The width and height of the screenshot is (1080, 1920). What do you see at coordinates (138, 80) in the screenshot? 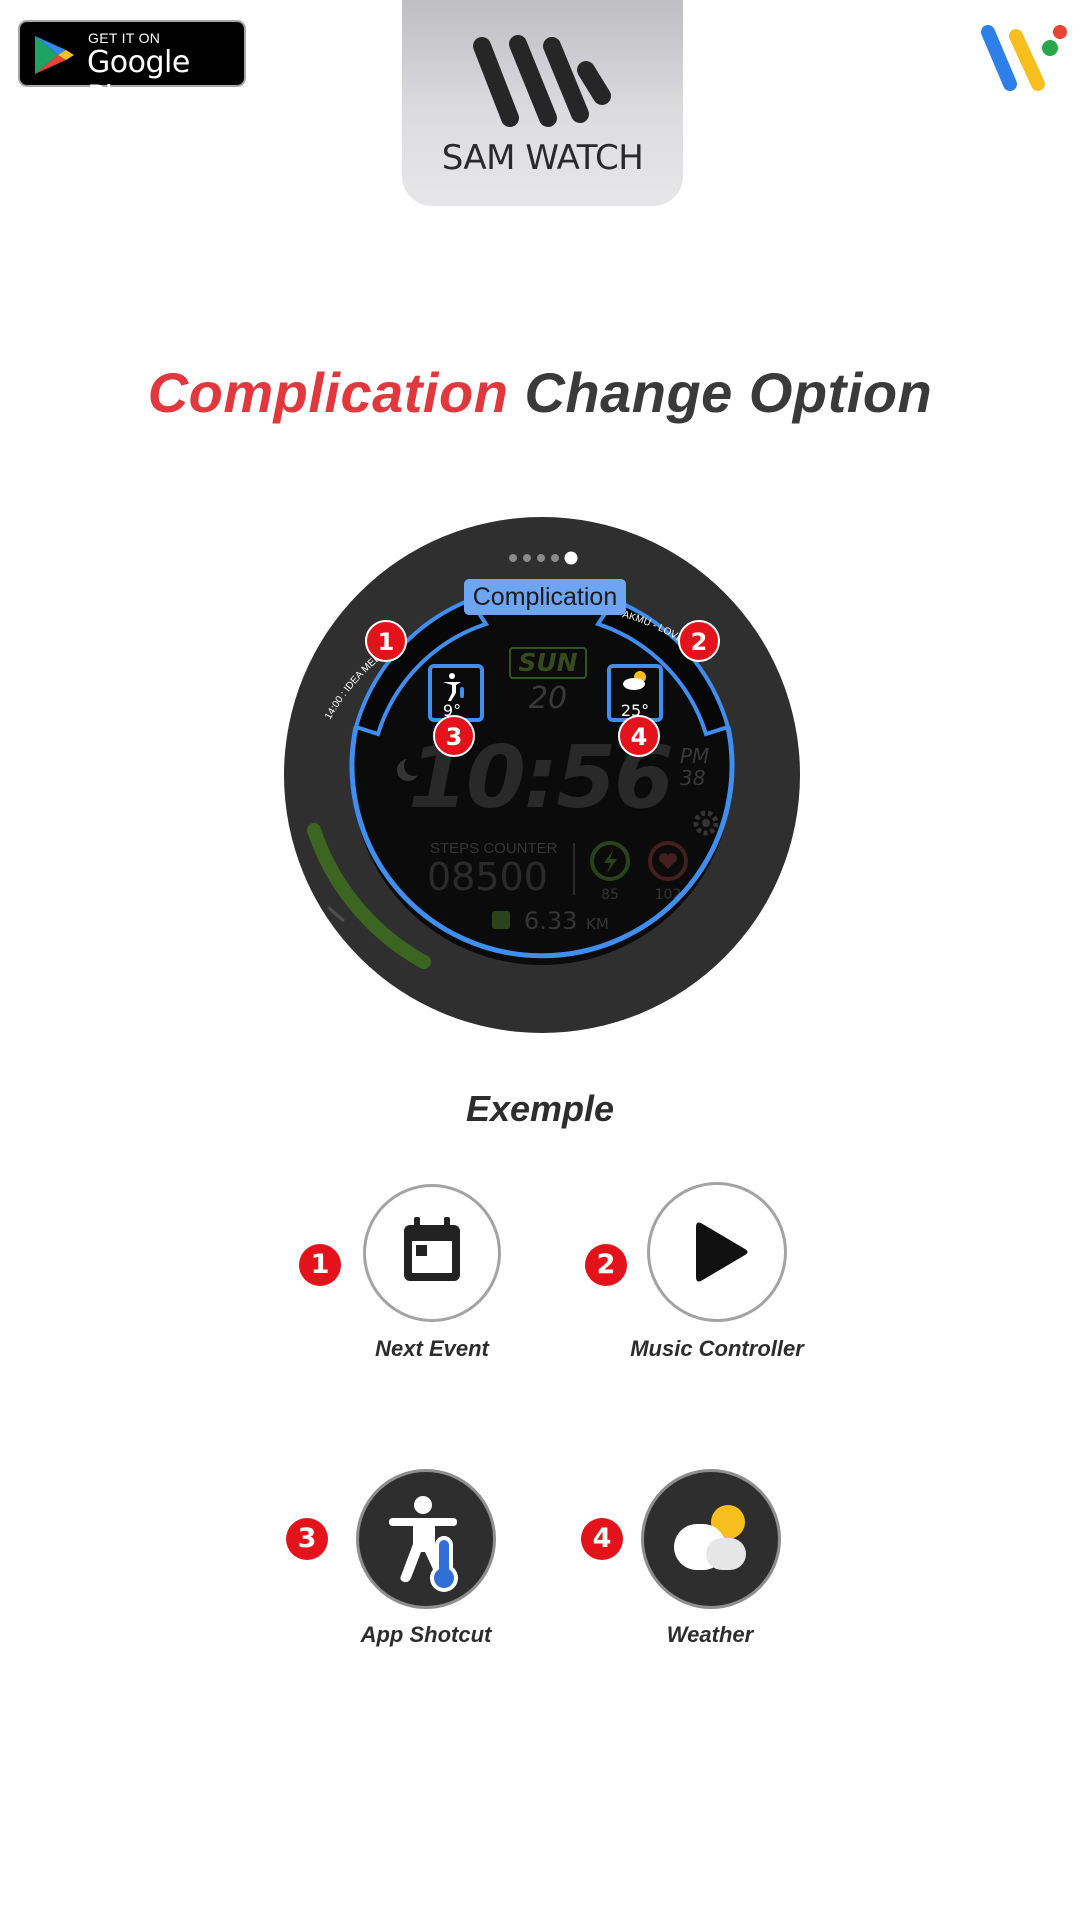
I see `store-badge-line2: Google Play` at bounding box center [138, 80].